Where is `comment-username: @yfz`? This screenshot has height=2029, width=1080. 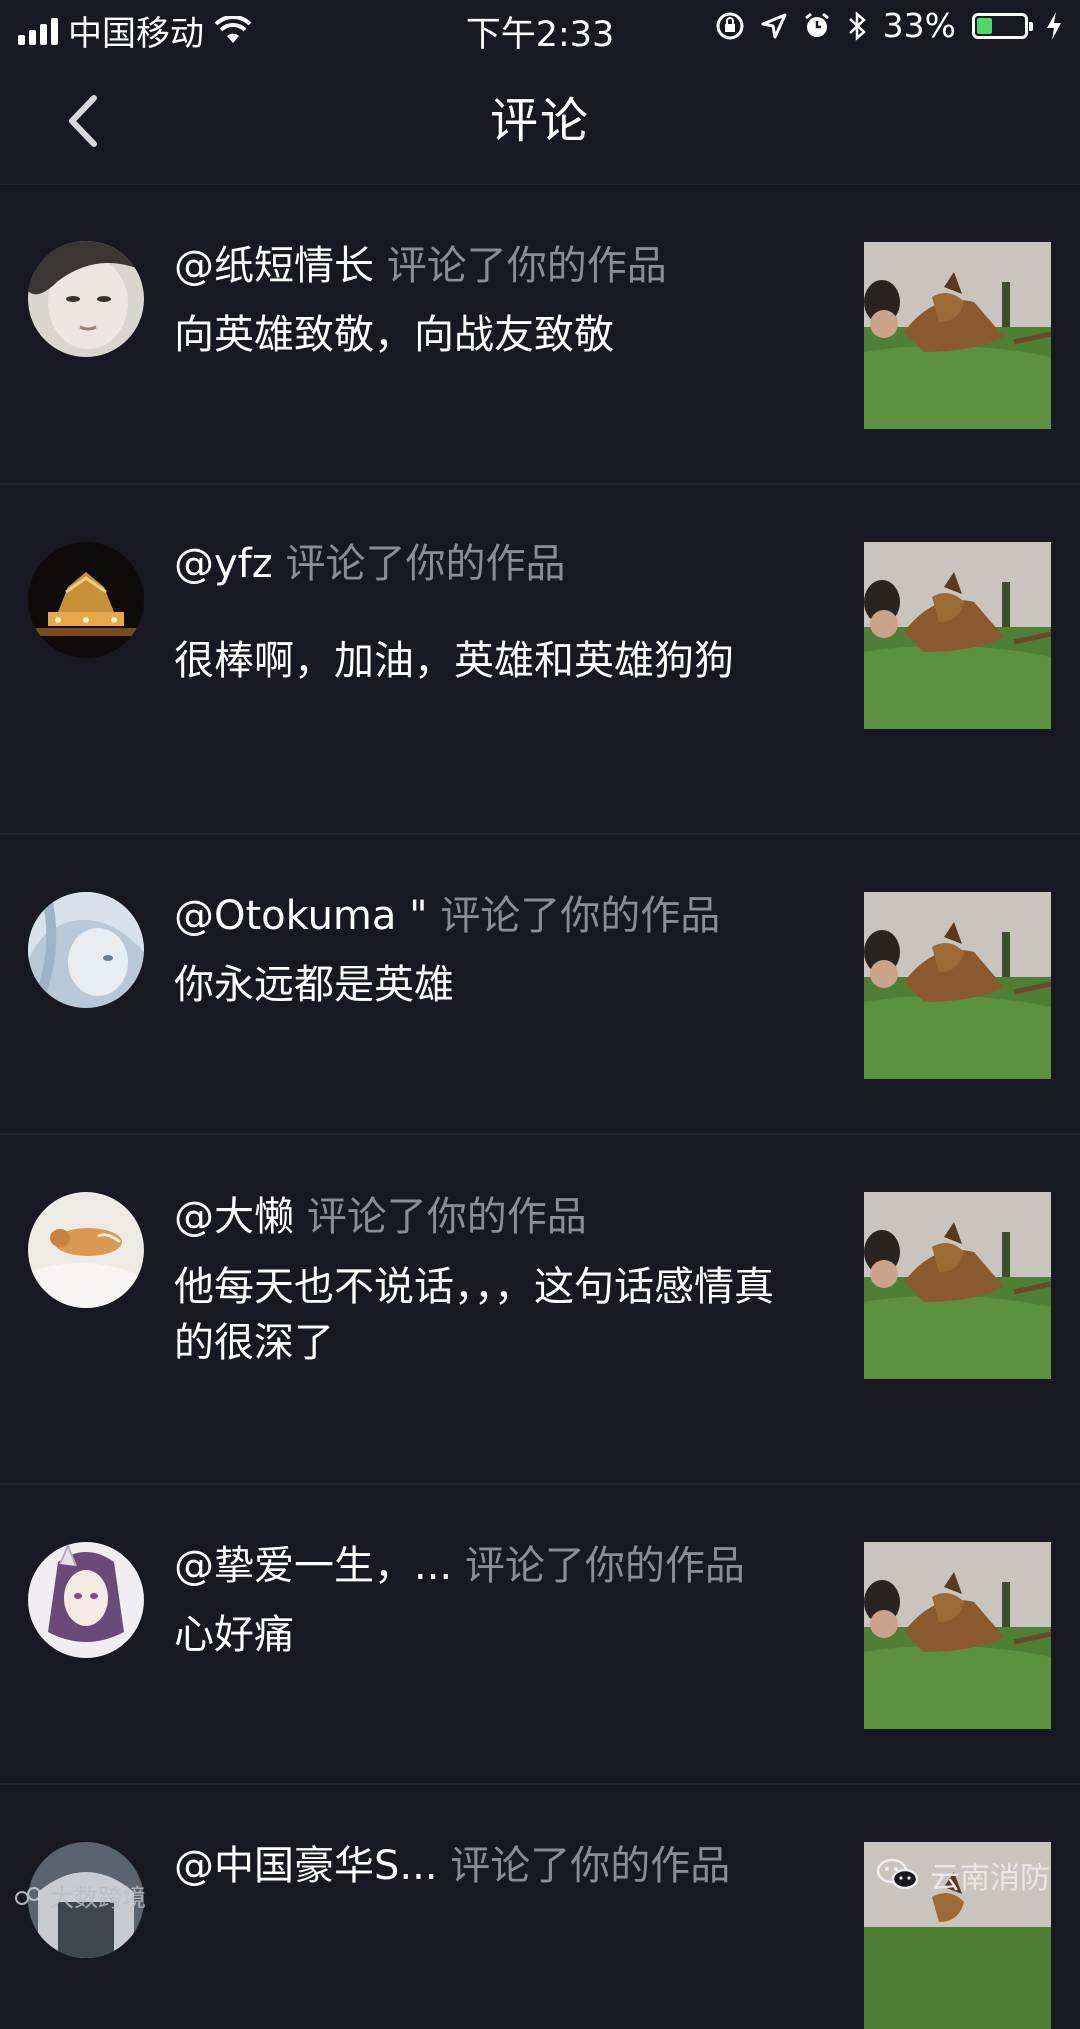 comment-username: @yfz is located at coordinates (223, 564).